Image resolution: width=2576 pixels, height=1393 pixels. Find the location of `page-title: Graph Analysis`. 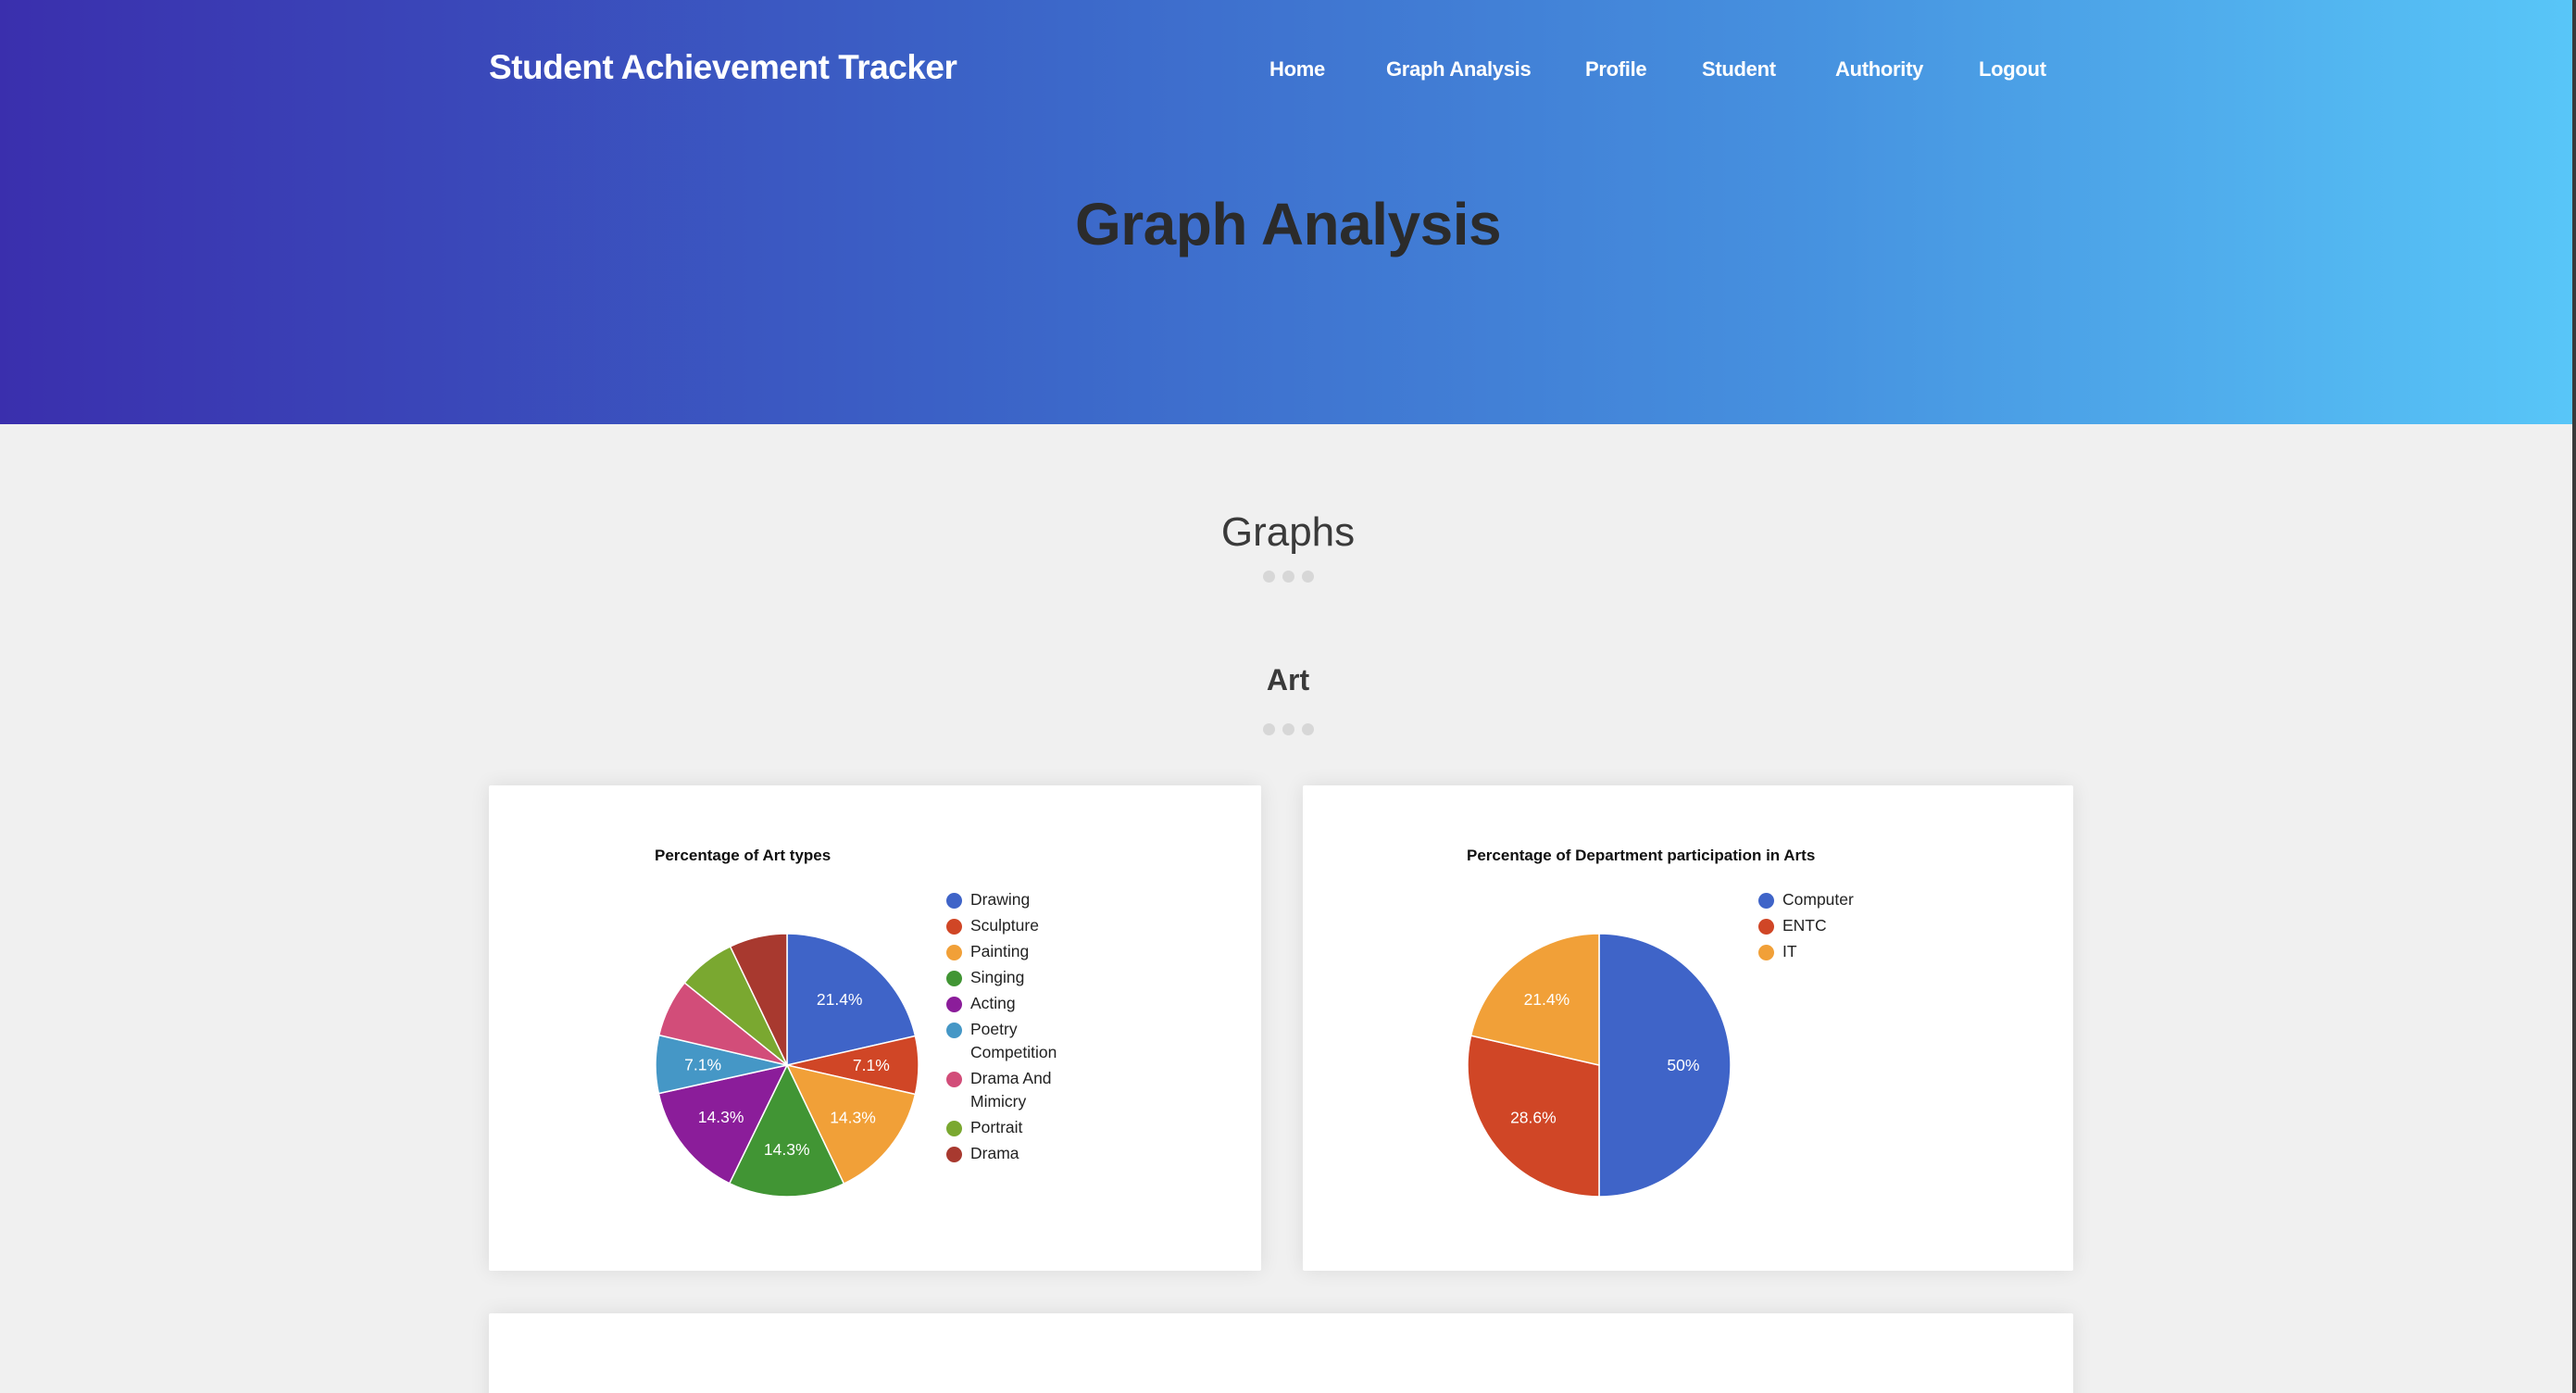

page-title: Graph Analysis is located at coordinates (1288, 224).